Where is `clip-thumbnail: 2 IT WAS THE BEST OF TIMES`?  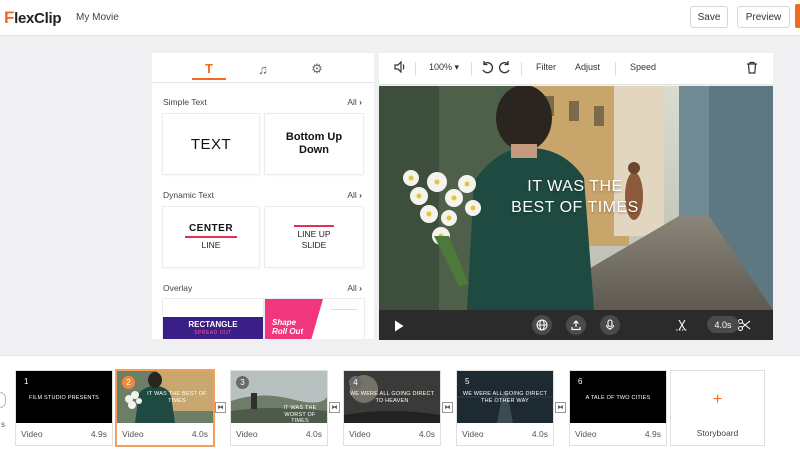 clip-thumbnail: 2 IT WAS THE BEST OF TIMES is located at coordinates (165, 397).